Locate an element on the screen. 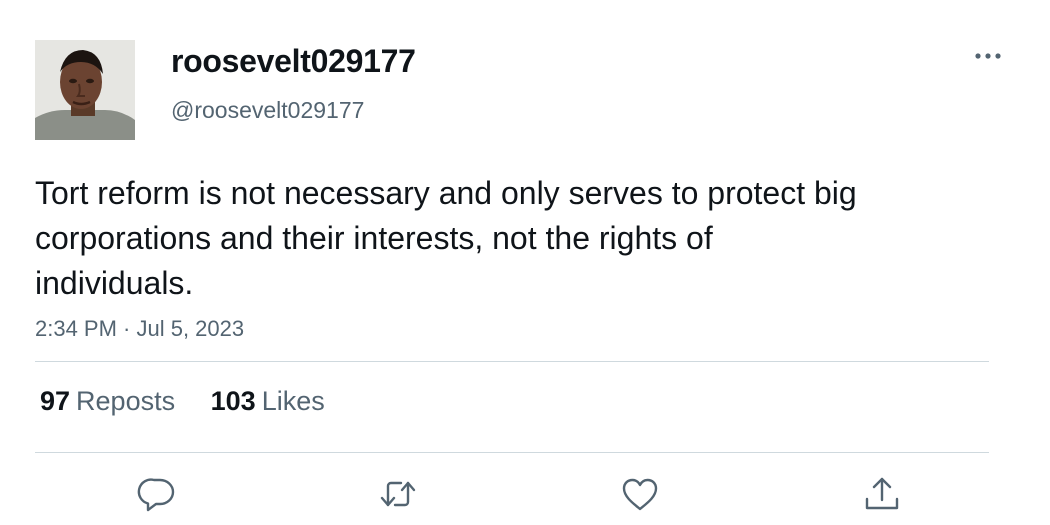  likes-stat: 103 Likes is located at coordinates (268, 401).